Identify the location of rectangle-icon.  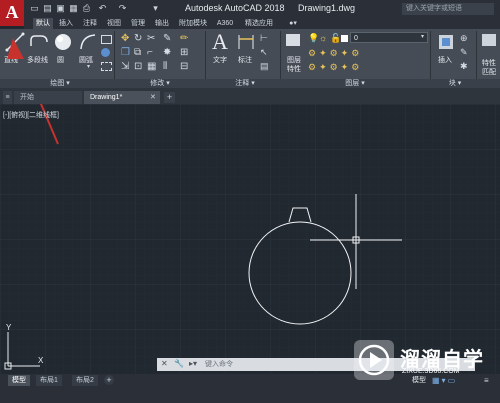
(106, 39).